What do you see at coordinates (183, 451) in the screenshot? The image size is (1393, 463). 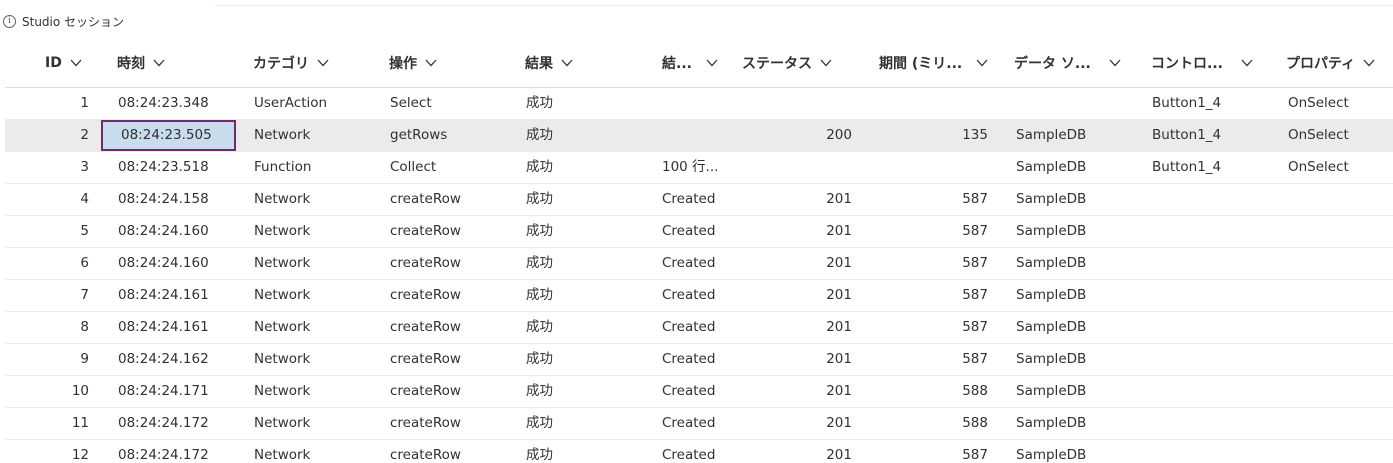 I see `cell-time: 08:24:24.172` at bounding box center [183, 451].